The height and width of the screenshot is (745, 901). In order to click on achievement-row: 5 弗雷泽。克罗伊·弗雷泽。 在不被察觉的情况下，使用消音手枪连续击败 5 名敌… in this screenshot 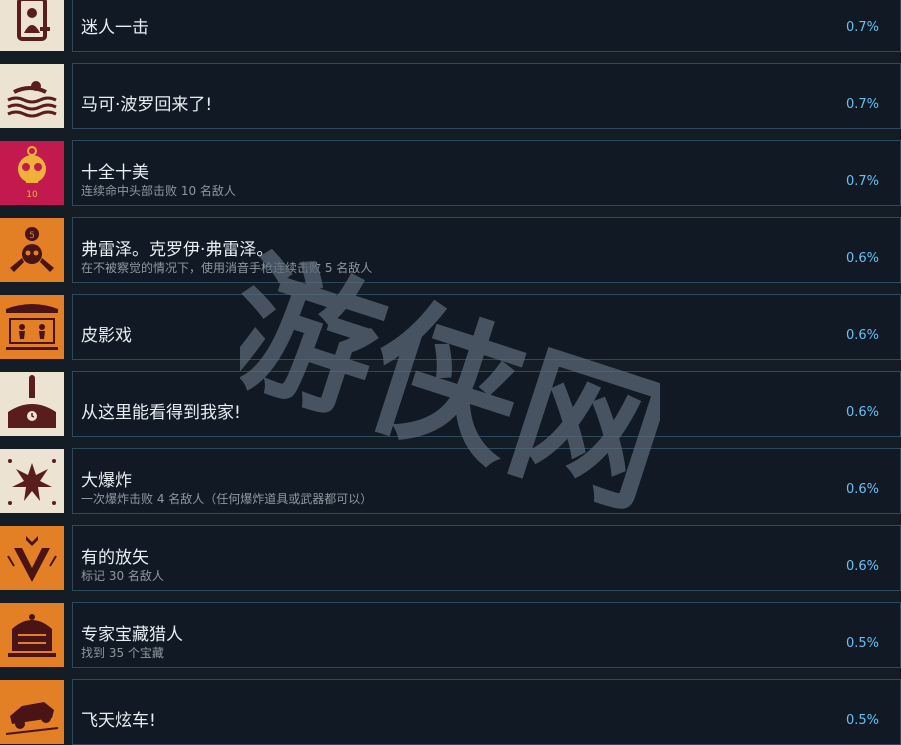, I will do `click(450, 250)`.